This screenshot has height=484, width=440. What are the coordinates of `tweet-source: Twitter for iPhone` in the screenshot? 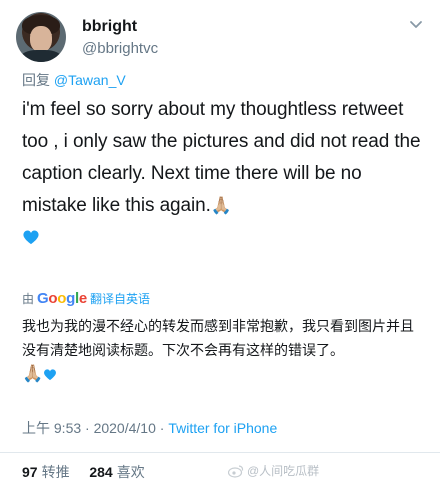 It's located at (222, 428).